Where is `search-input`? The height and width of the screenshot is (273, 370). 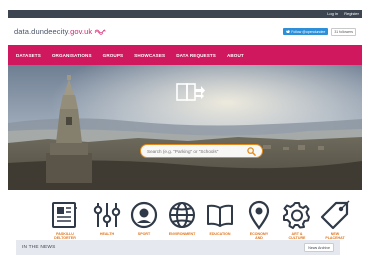 search-input is located at coordinates (197, 151).